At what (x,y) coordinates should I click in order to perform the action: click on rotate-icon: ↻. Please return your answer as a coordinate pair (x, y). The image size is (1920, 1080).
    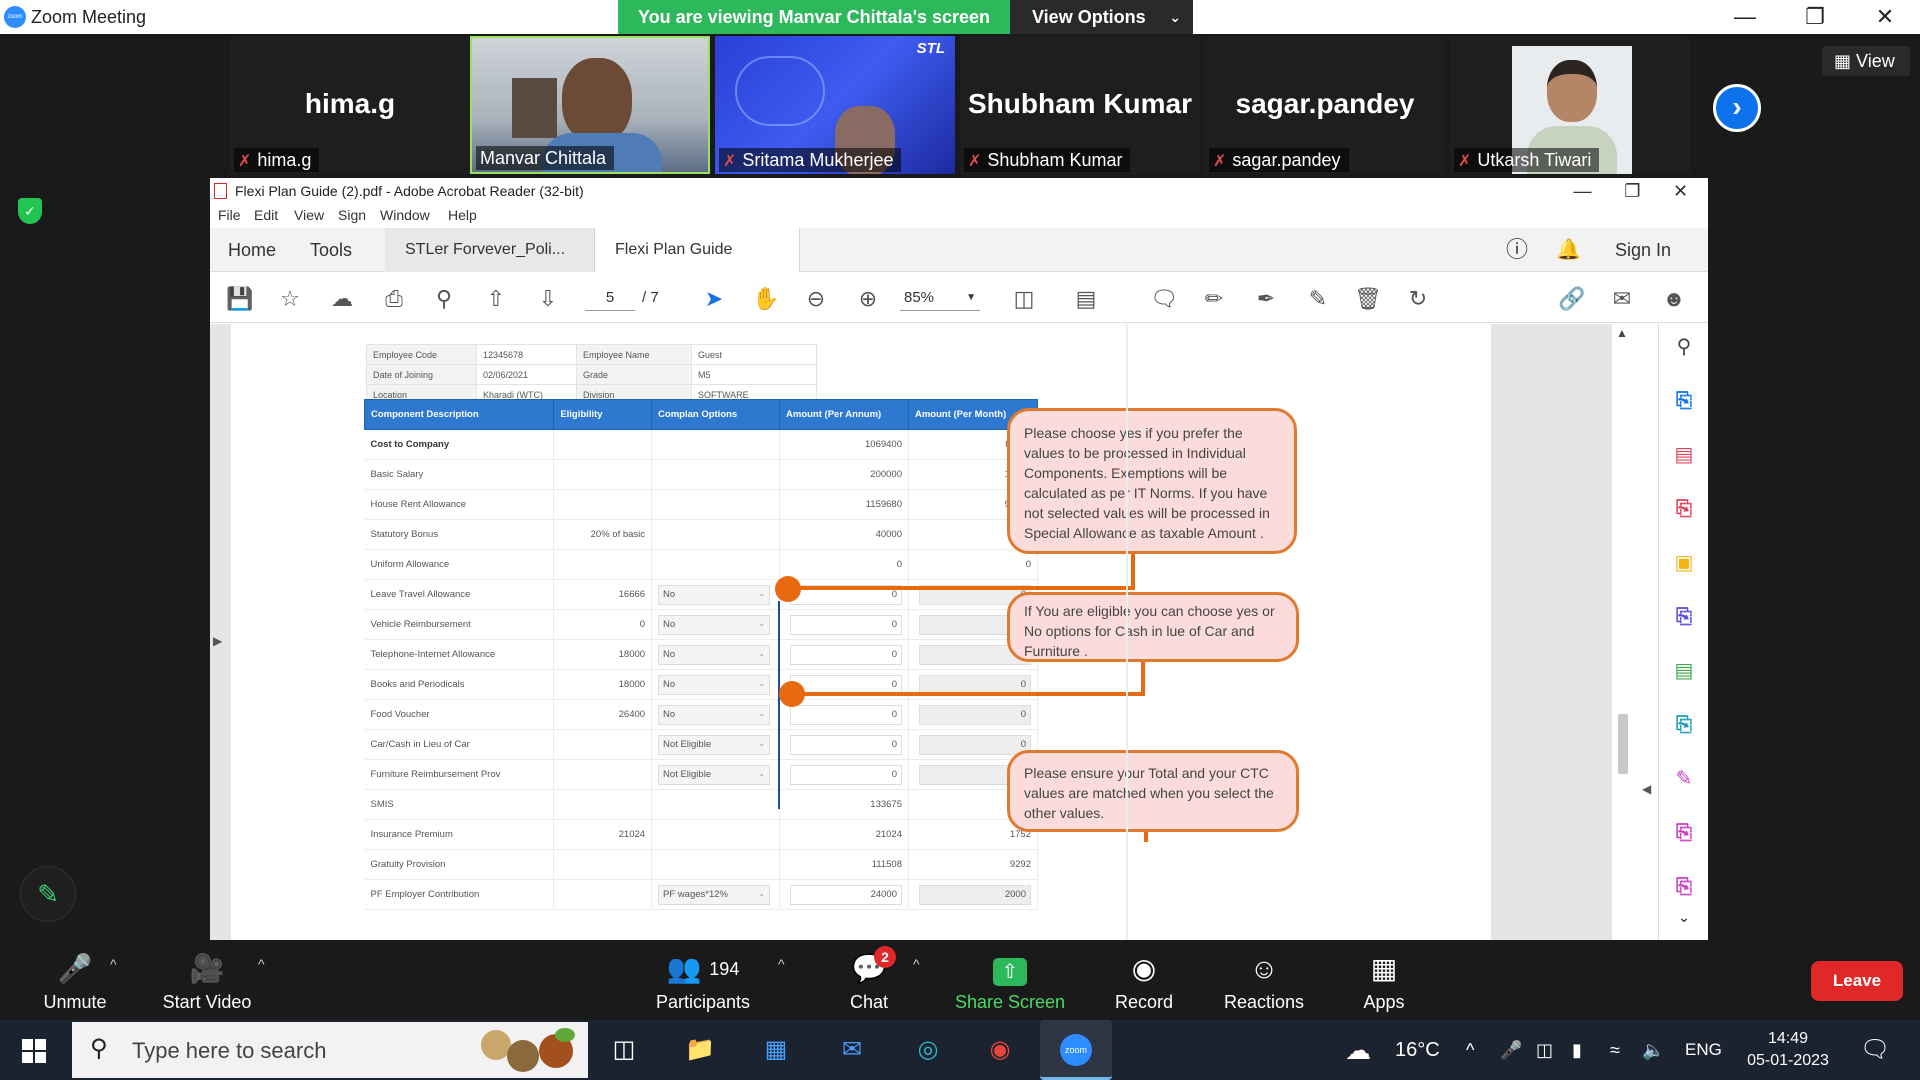
    Looking at the image, I should click on (1418, 299).